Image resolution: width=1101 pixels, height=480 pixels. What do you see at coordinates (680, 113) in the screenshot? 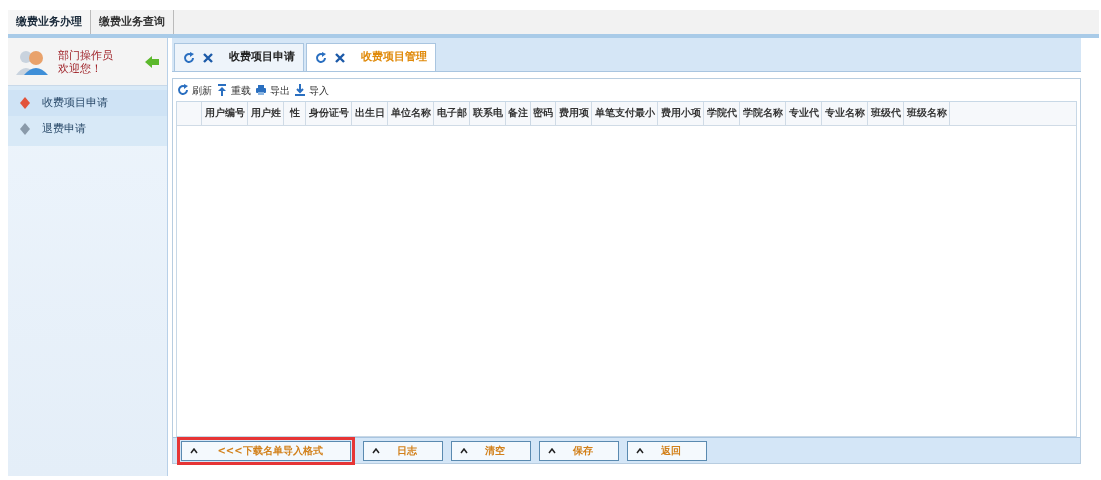
I see `column-header: 费用小项` at bounding box center [680, 113].